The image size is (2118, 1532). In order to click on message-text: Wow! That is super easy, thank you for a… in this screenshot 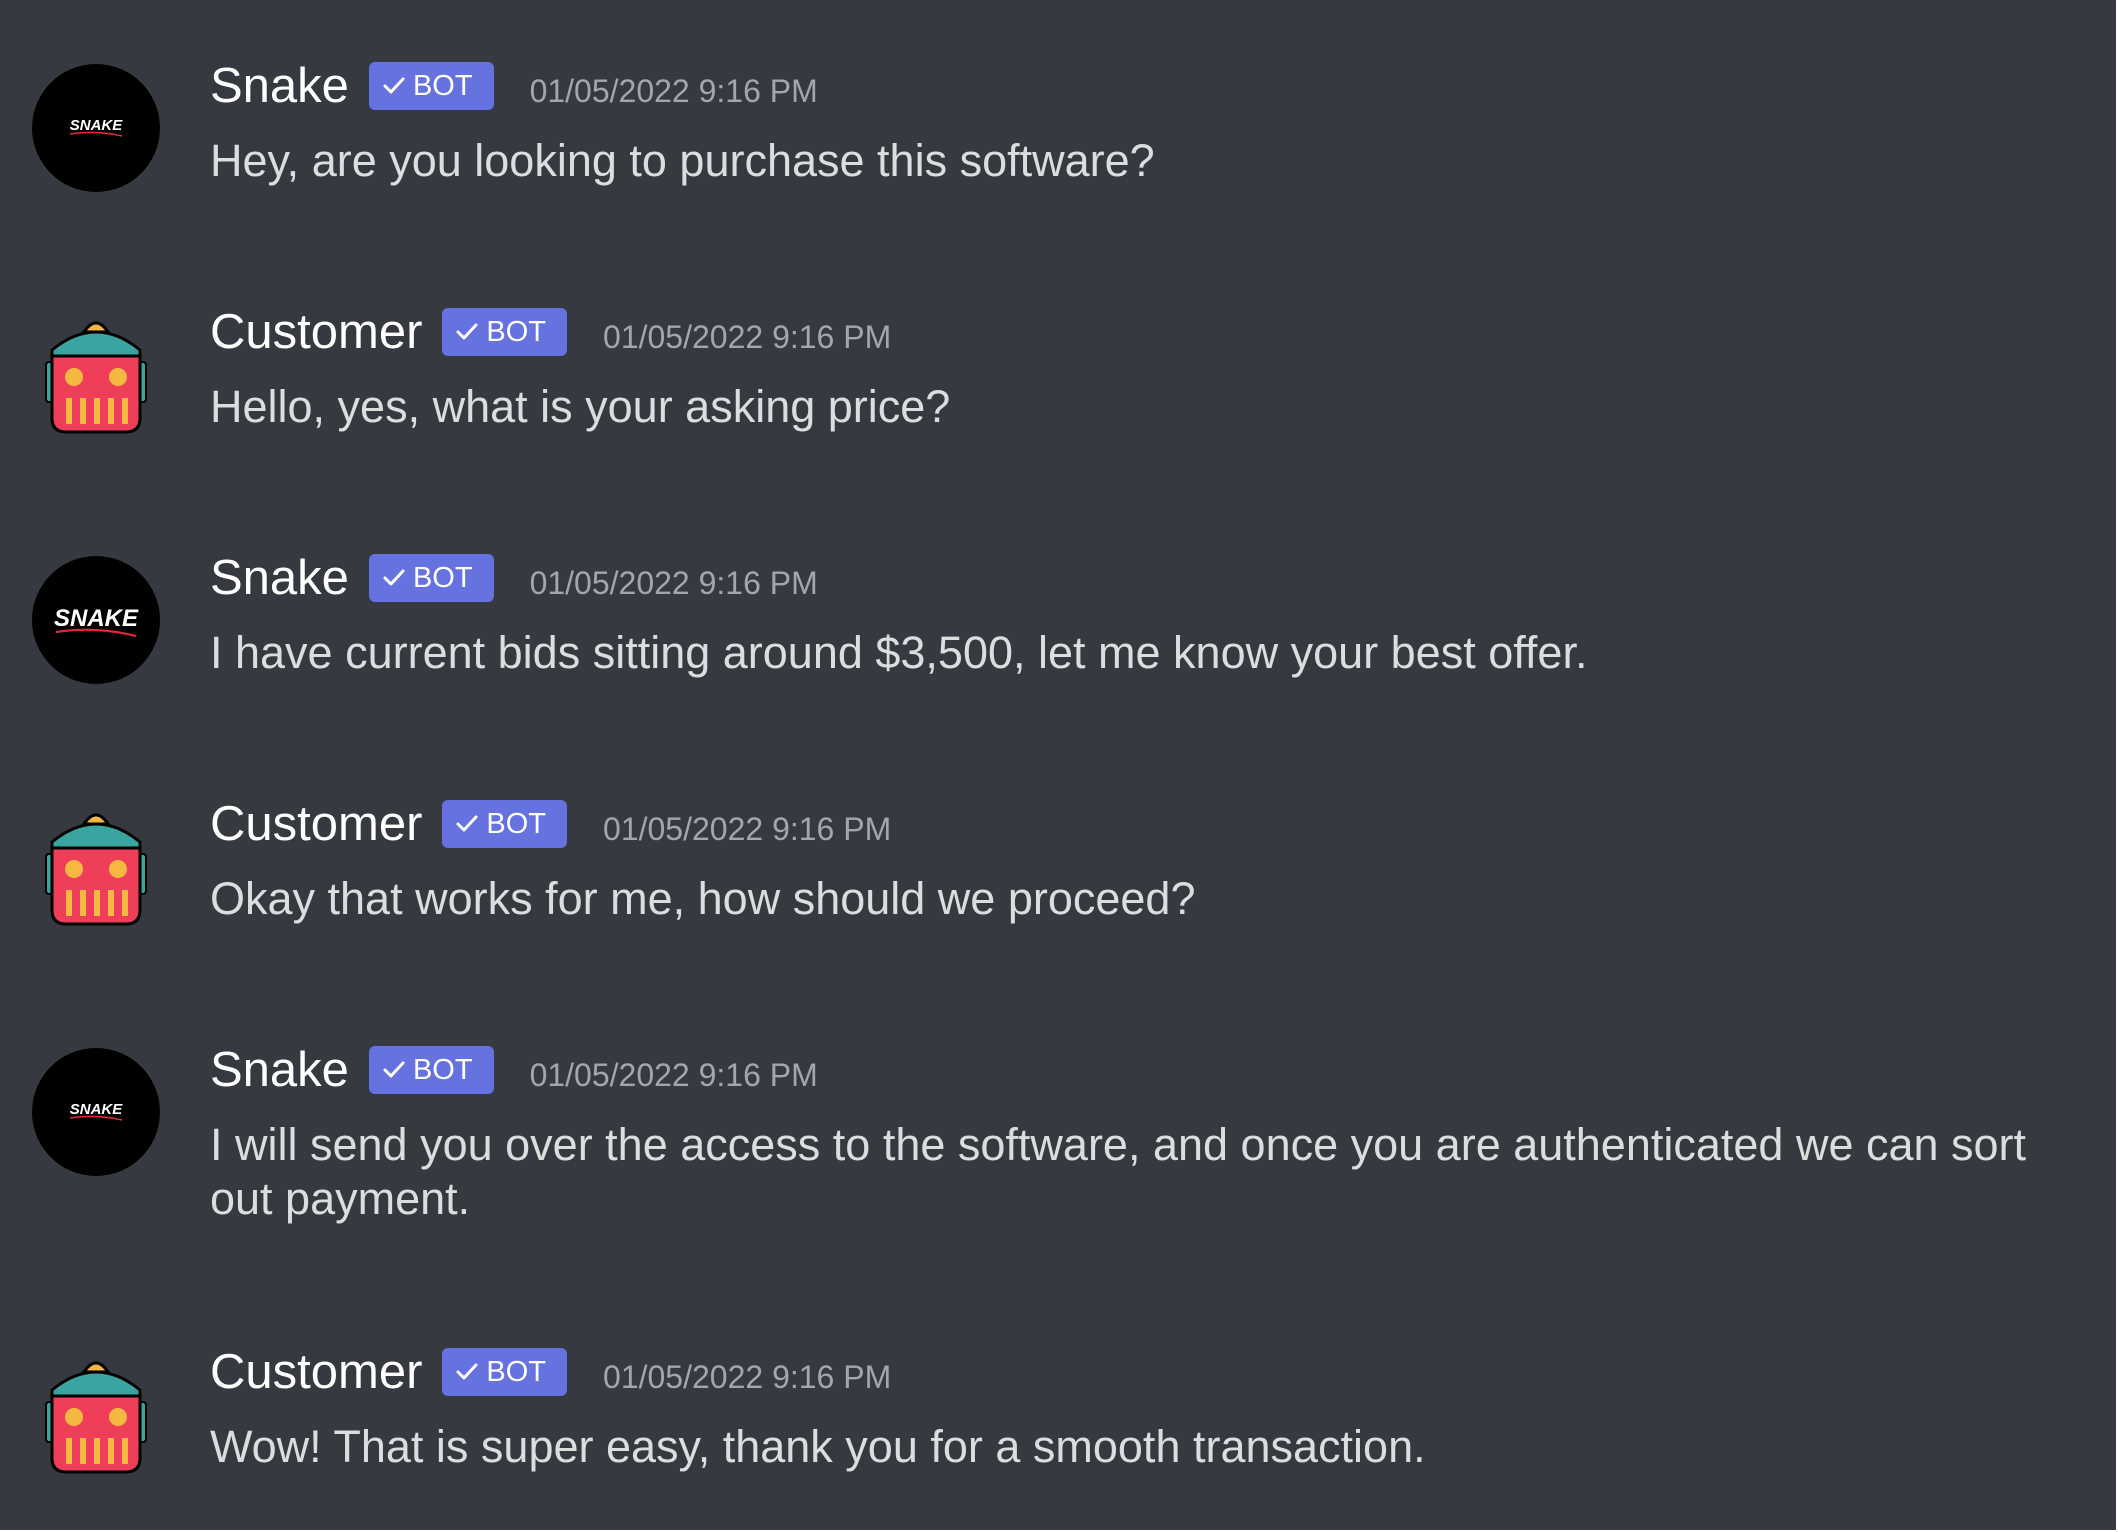, I will do `click(818, 1446)`.